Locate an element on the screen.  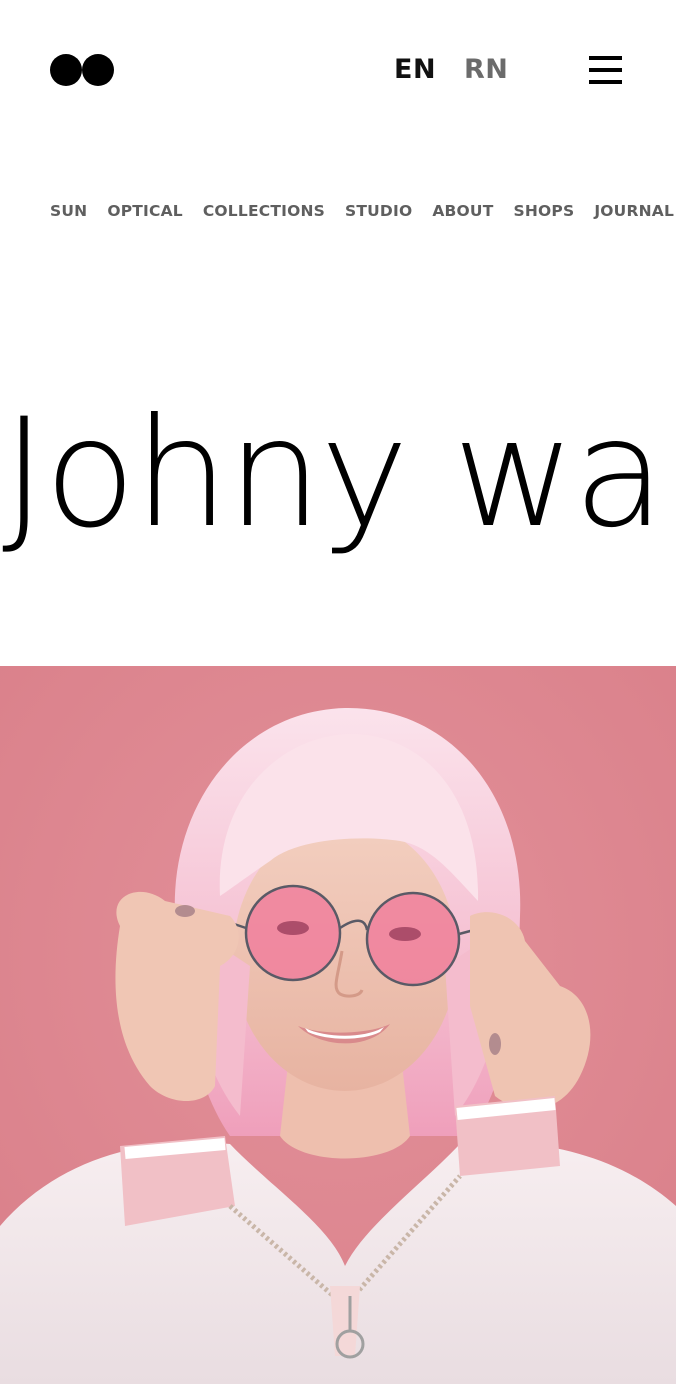
two-circles-logo is located at coordinates (82, 70).